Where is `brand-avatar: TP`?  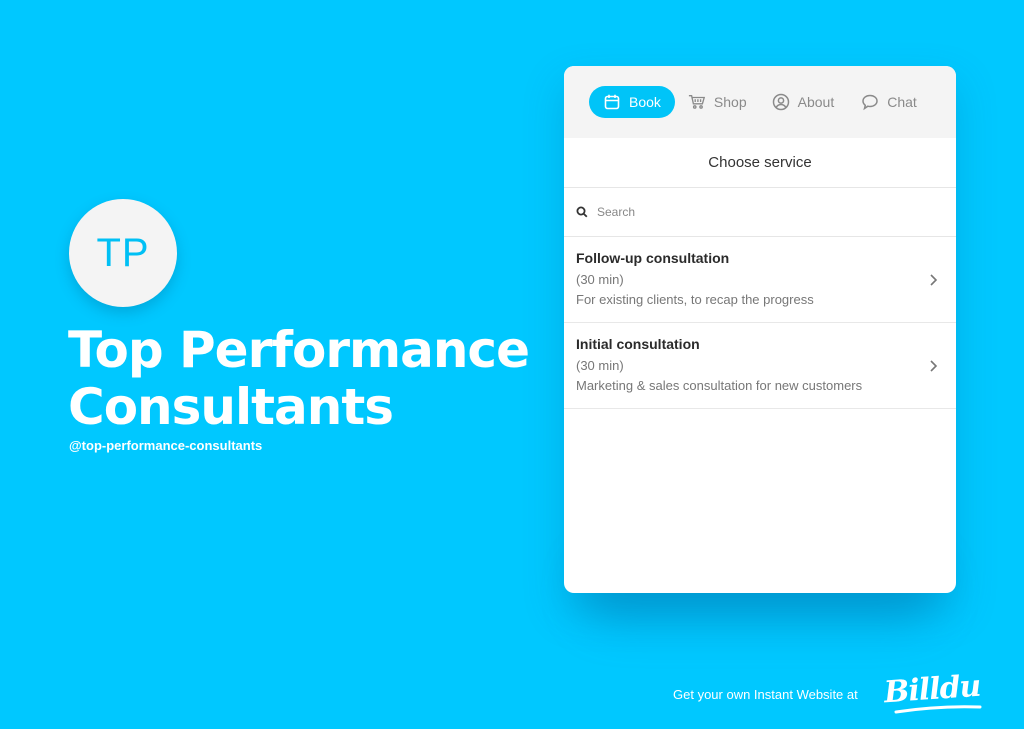
brand-avatar: TP is located at coordinates (123, 253).